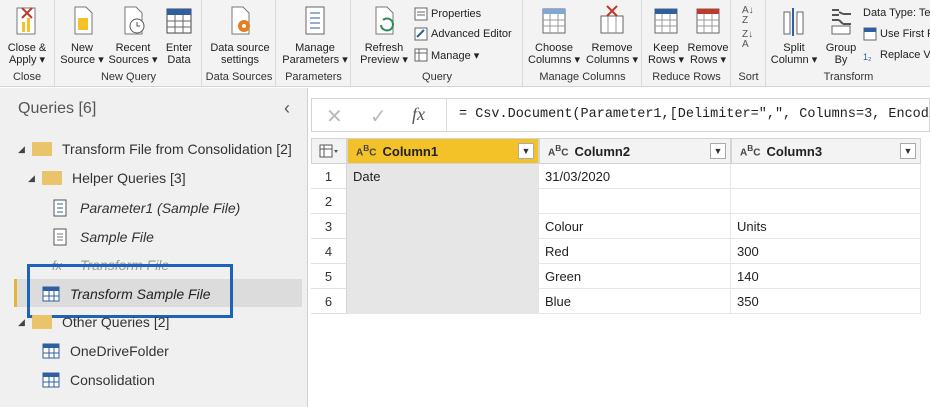 The height and width of the screenshot is (407, 930). What do you see at coordinates (554, 35) in the screenshot?
I see `choose-columns-button: Choose Columns ▾` at bounding box center [554, 35].